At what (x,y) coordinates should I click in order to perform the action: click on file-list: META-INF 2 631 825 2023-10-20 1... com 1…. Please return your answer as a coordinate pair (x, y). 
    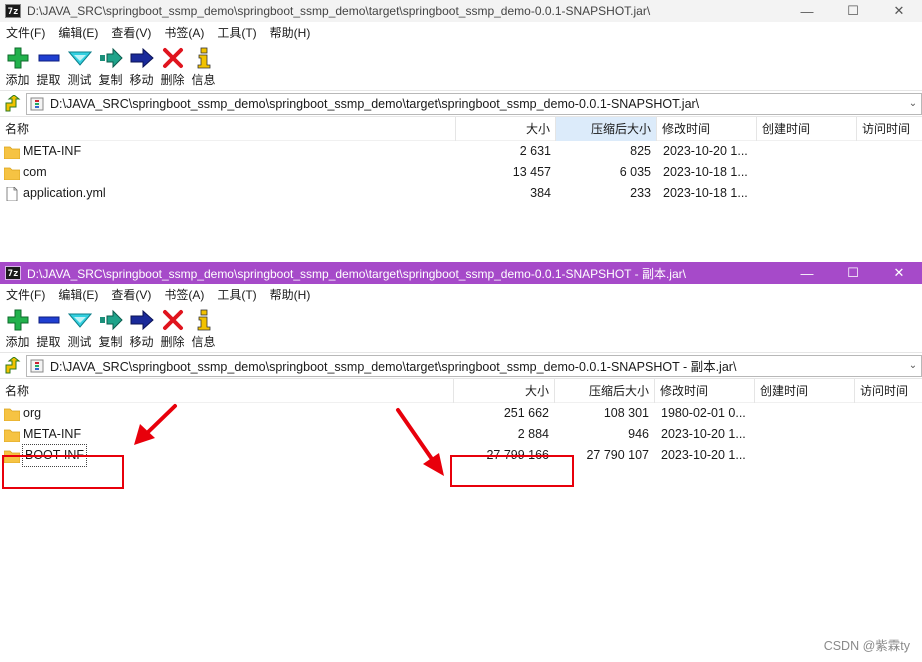
    Looking at the image, I should click on (461, 172).